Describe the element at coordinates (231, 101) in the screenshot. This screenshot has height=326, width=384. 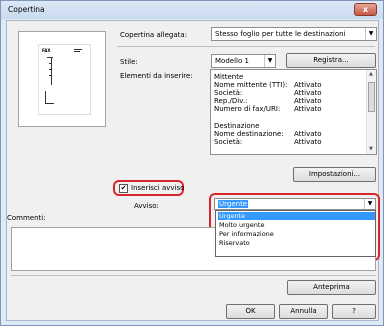
I see `list-item: Rep./Div.:` at that location.